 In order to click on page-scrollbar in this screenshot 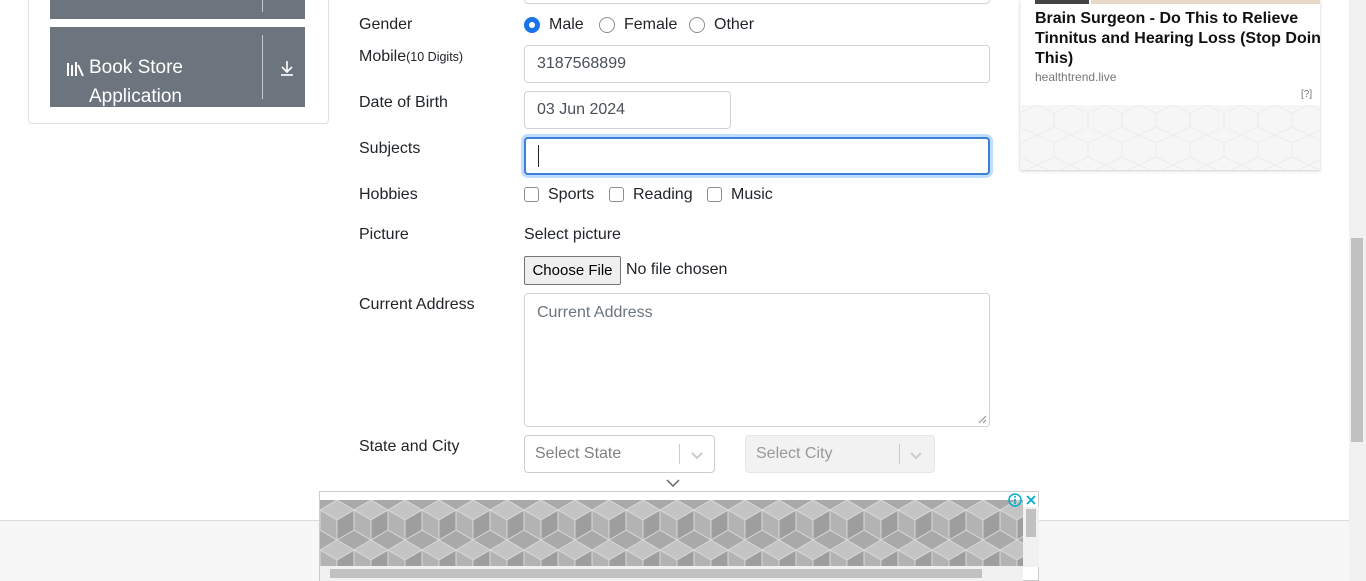, I will do `click(1357, 290)`.